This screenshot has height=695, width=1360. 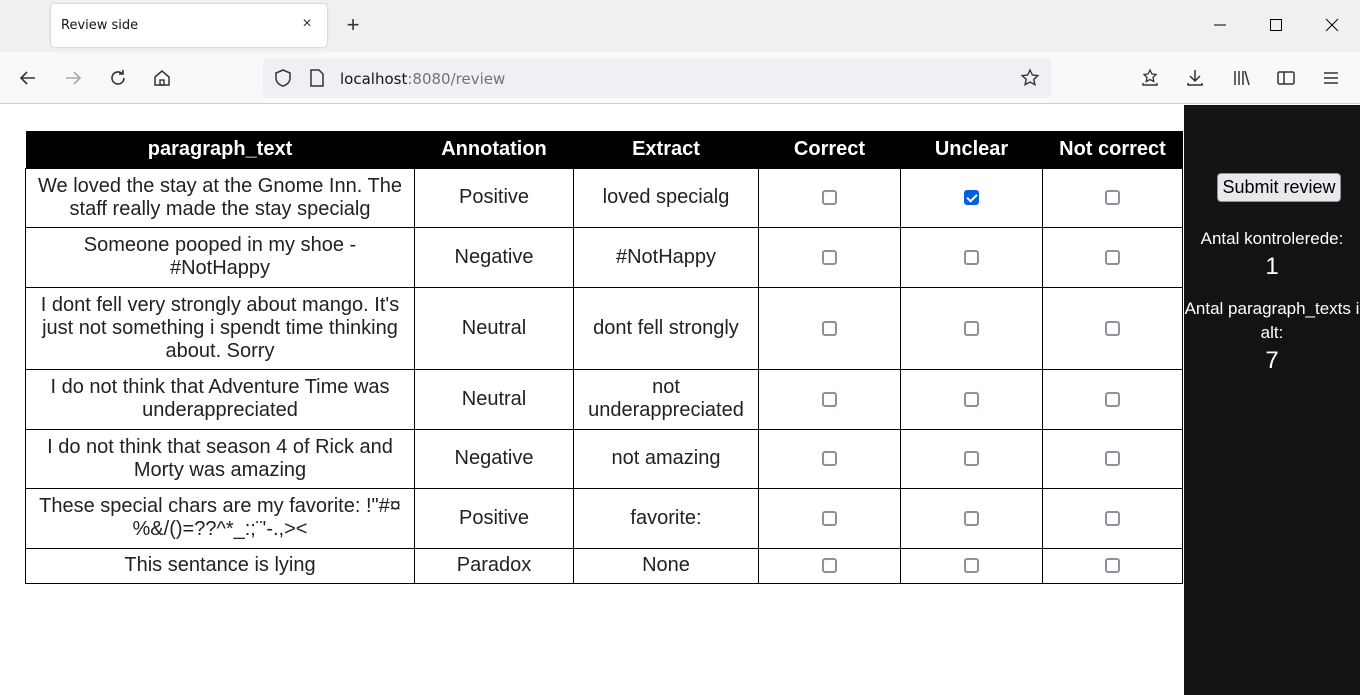 What do you see at coordinates (666, 518) in the screenshot?
I see `extract-cell: favorite:` at bounding box center [666, 518].